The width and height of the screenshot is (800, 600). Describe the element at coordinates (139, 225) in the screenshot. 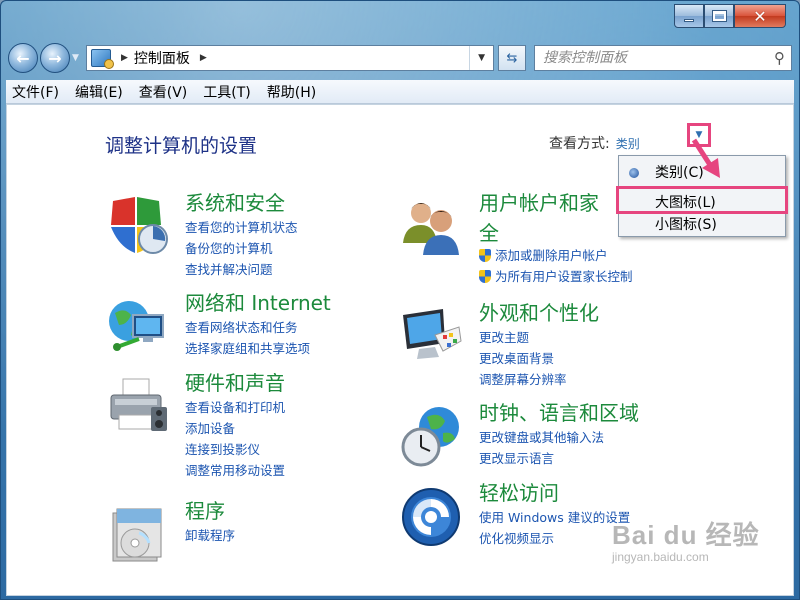

I see `shield-icon` at that location.